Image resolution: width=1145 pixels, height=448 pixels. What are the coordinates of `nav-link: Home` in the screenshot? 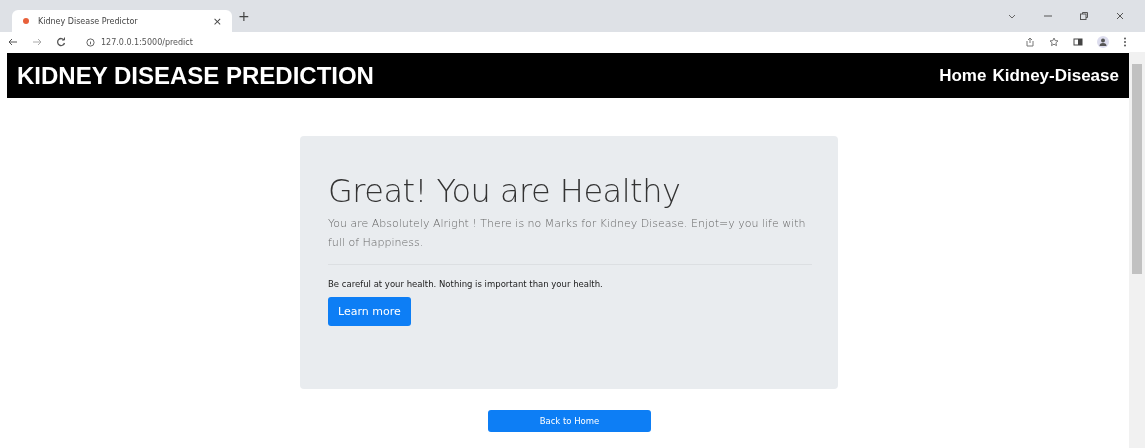 It's located at (963, 75).